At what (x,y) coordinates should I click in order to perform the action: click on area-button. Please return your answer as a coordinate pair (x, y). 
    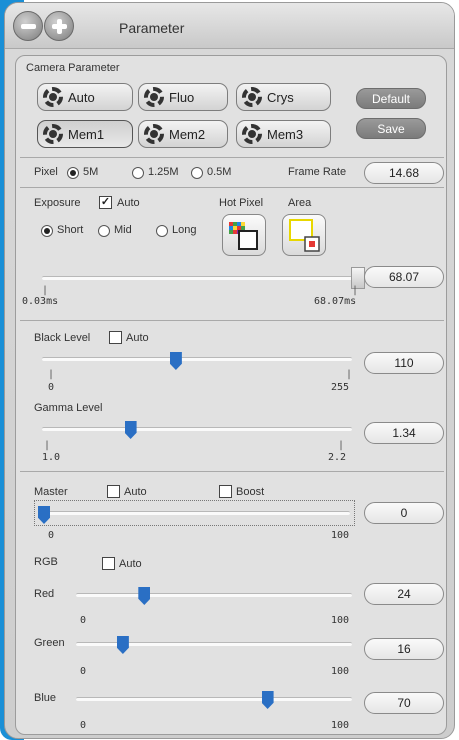
    Looking at the image, I should click on (304, 235).